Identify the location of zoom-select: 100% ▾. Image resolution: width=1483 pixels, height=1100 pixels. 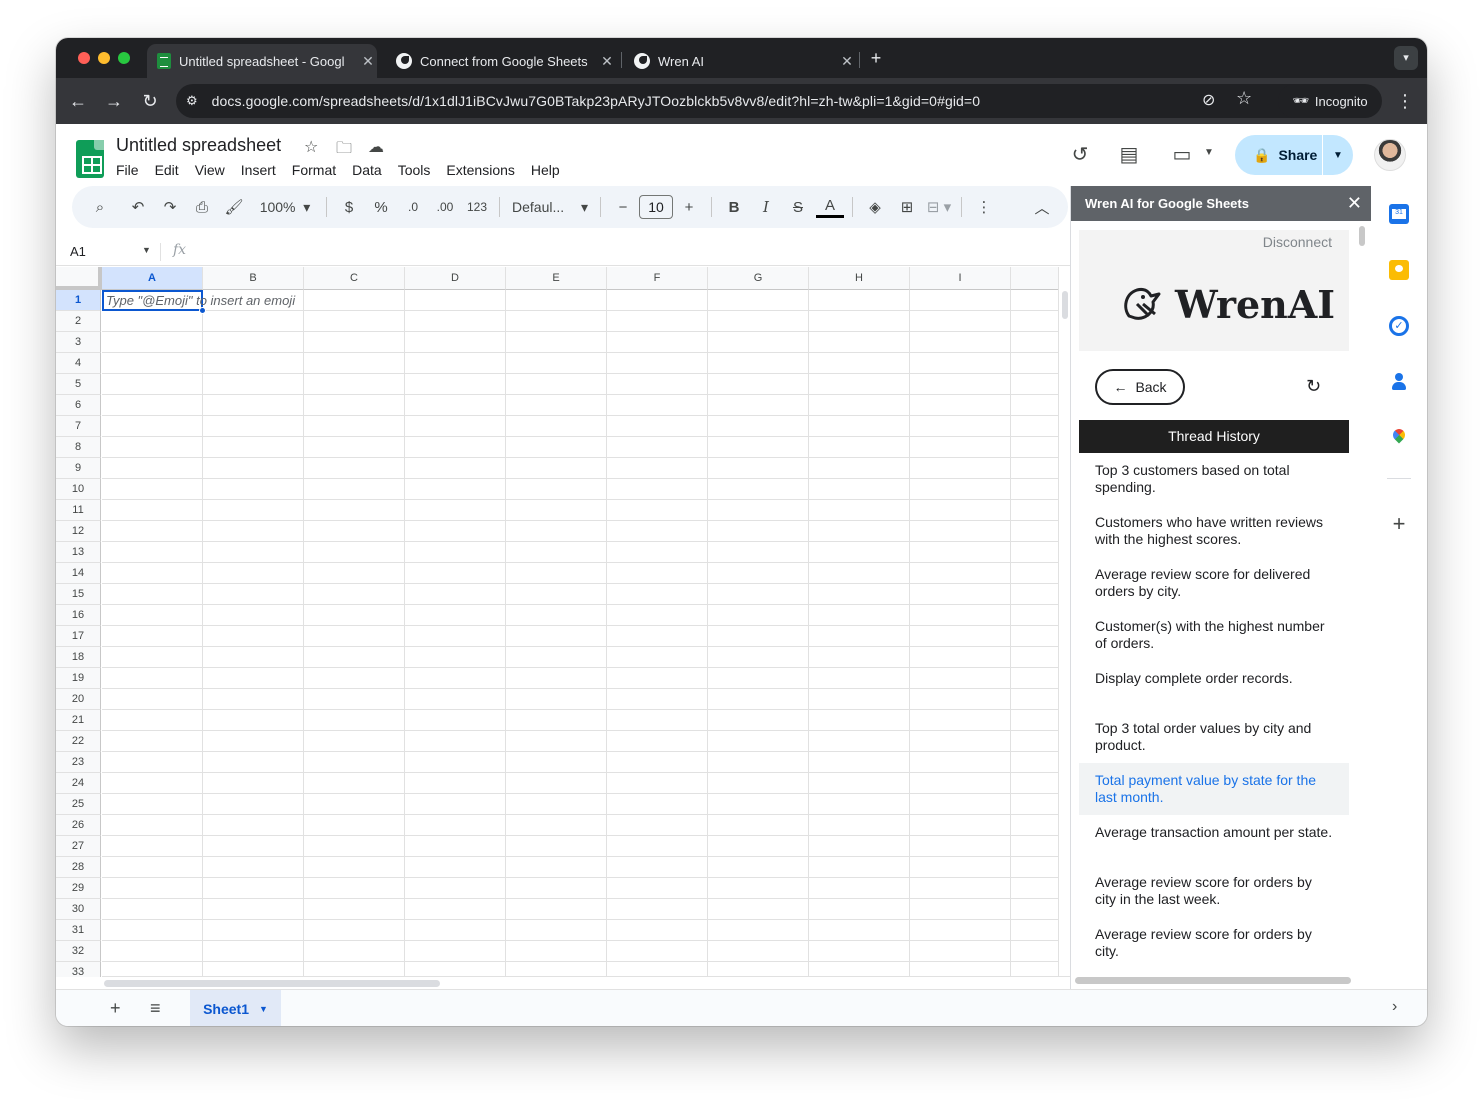
(285, 207).